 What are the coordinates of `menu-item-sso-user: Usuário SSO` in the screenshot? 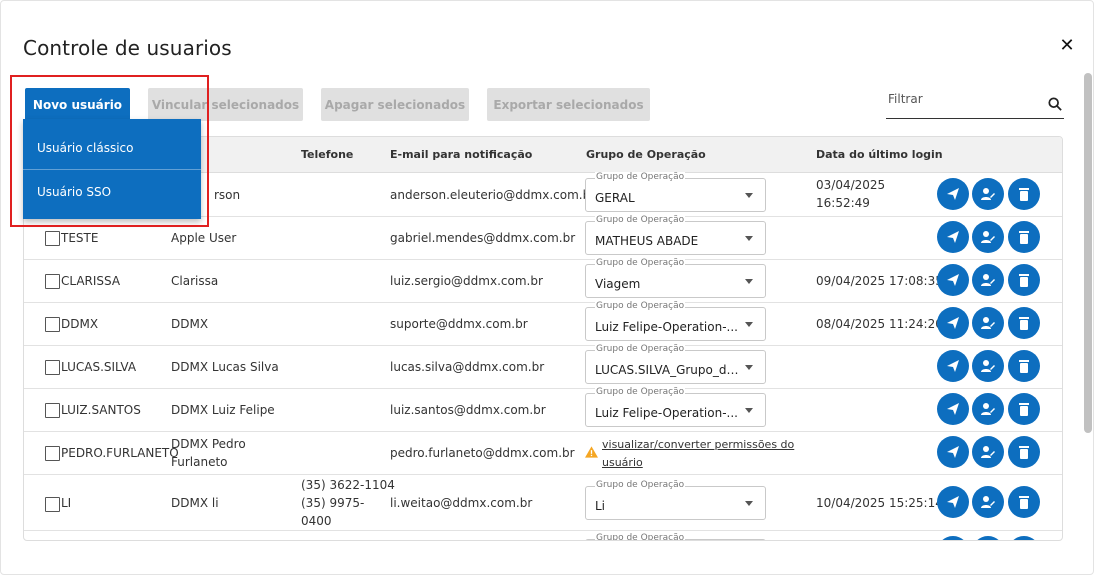 It's located at (112, 192).